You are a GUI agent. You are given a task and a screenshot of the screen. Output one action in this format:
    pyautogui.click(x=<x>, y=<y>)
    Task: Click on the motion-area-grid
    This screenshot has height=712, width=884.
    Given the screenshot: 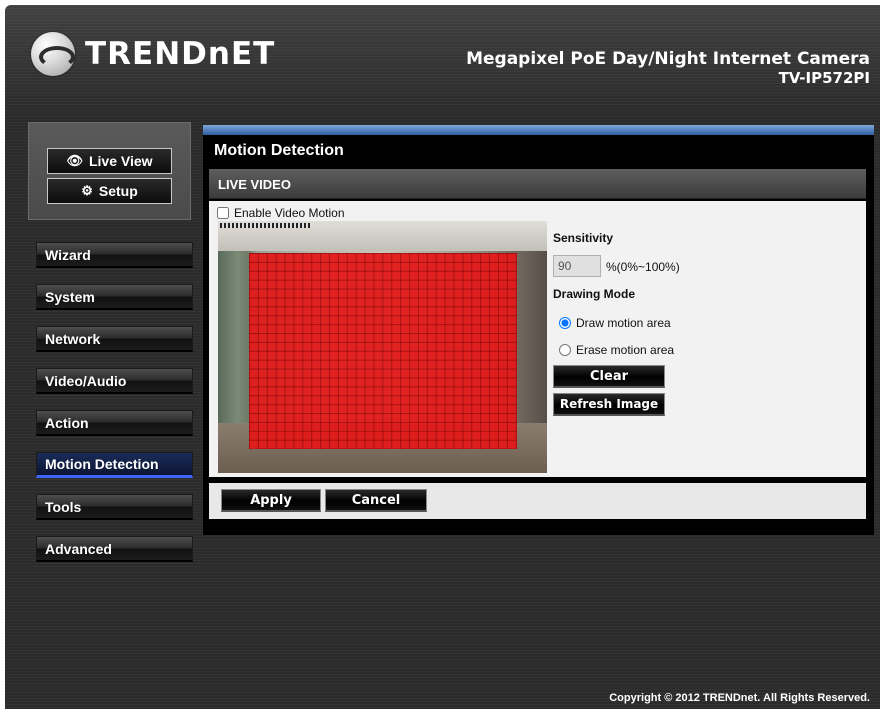 What is the action you would take?
    pyautogui.click(x=383, y=351)
    